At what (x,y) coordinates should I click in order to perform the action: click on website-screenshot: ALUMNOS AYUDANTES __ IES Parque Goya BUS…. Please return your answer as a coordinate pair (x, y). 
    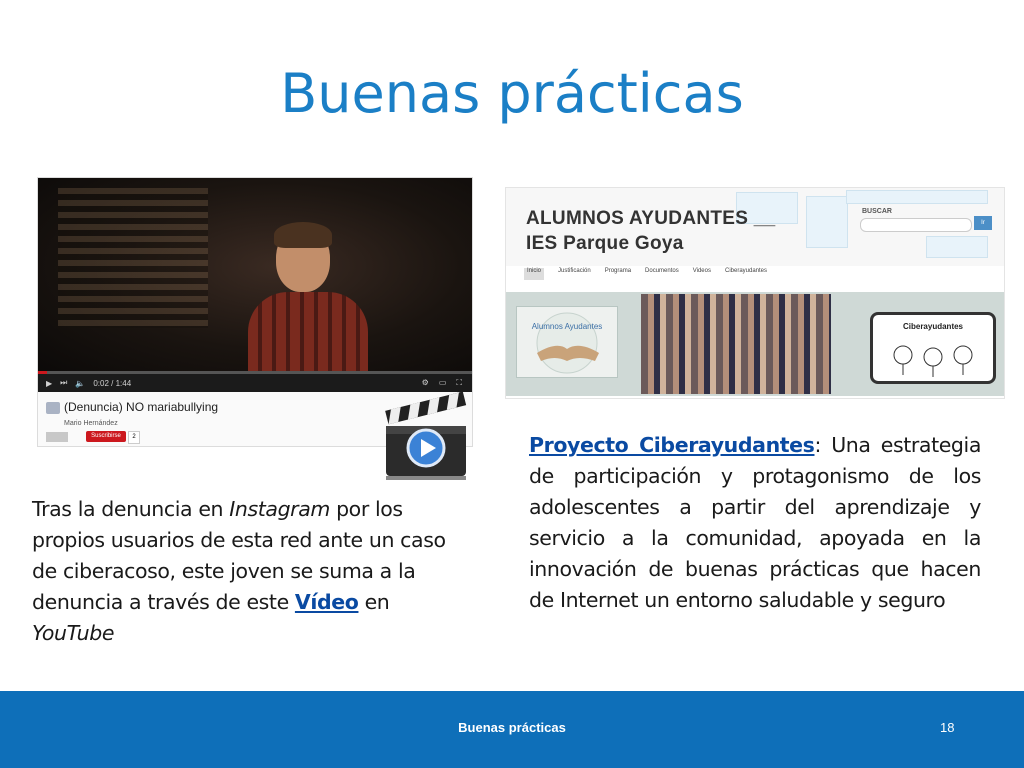
    Looking at the image, I should click on (755, 293).